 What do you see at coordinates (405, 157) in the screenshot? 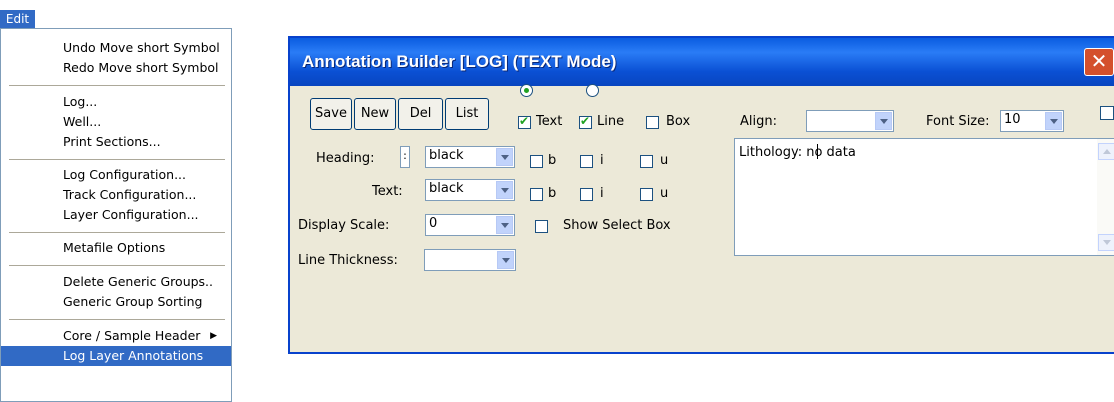
I see `heading-small-select: :` at bounding box center [405, 157].